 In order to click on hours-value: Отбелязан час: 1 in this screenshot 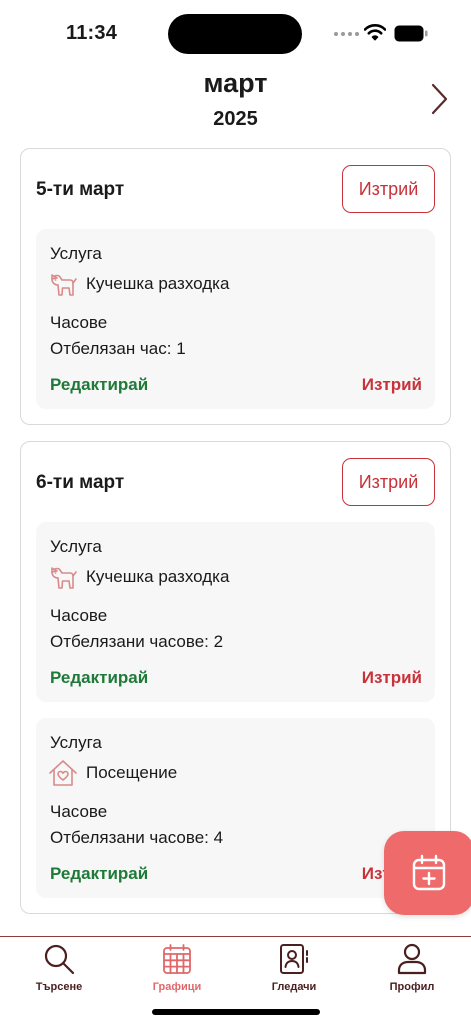, I will do `click(118, 348)`.